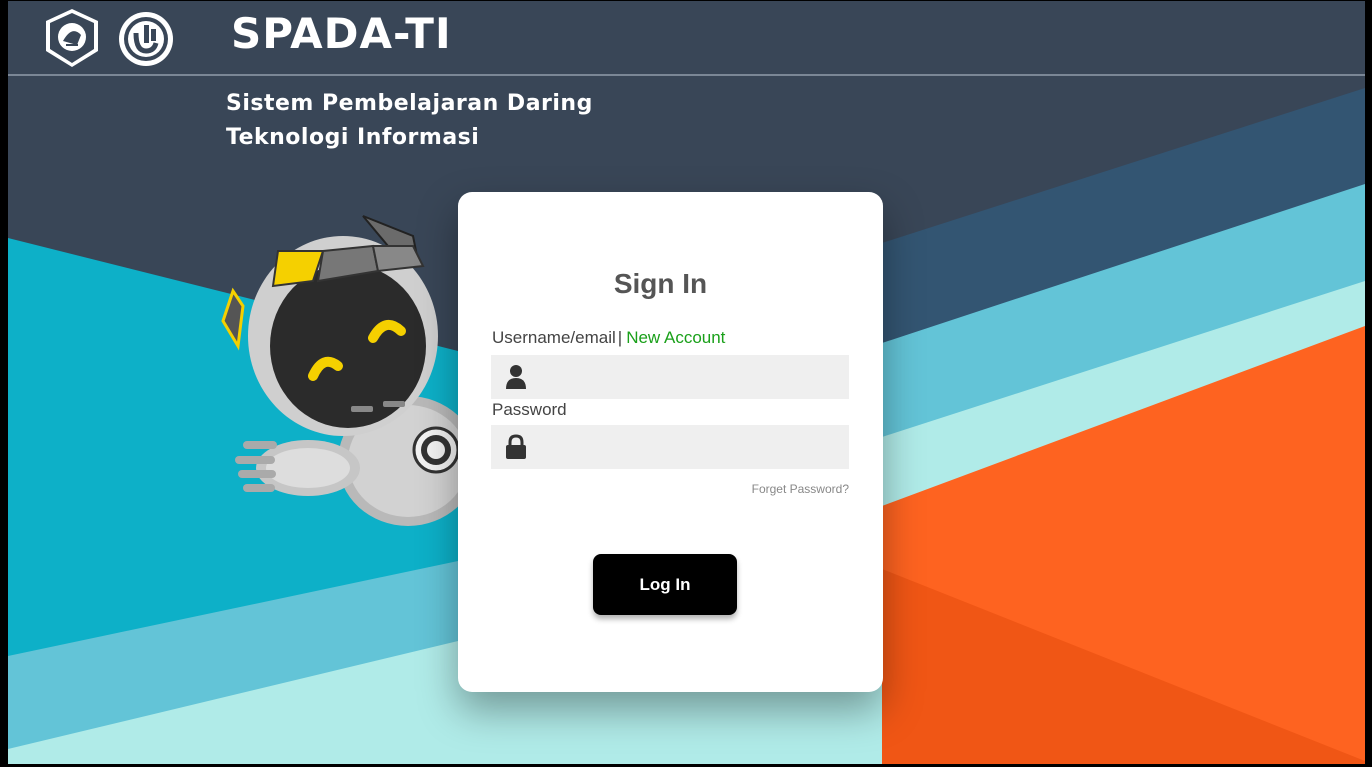 This screenshot has height=767, width=1372. What do you see at coordinates (800, 489) in the screenshot?
I see `forget-password-link: Forget Password?` at bounding box center [800, 489].